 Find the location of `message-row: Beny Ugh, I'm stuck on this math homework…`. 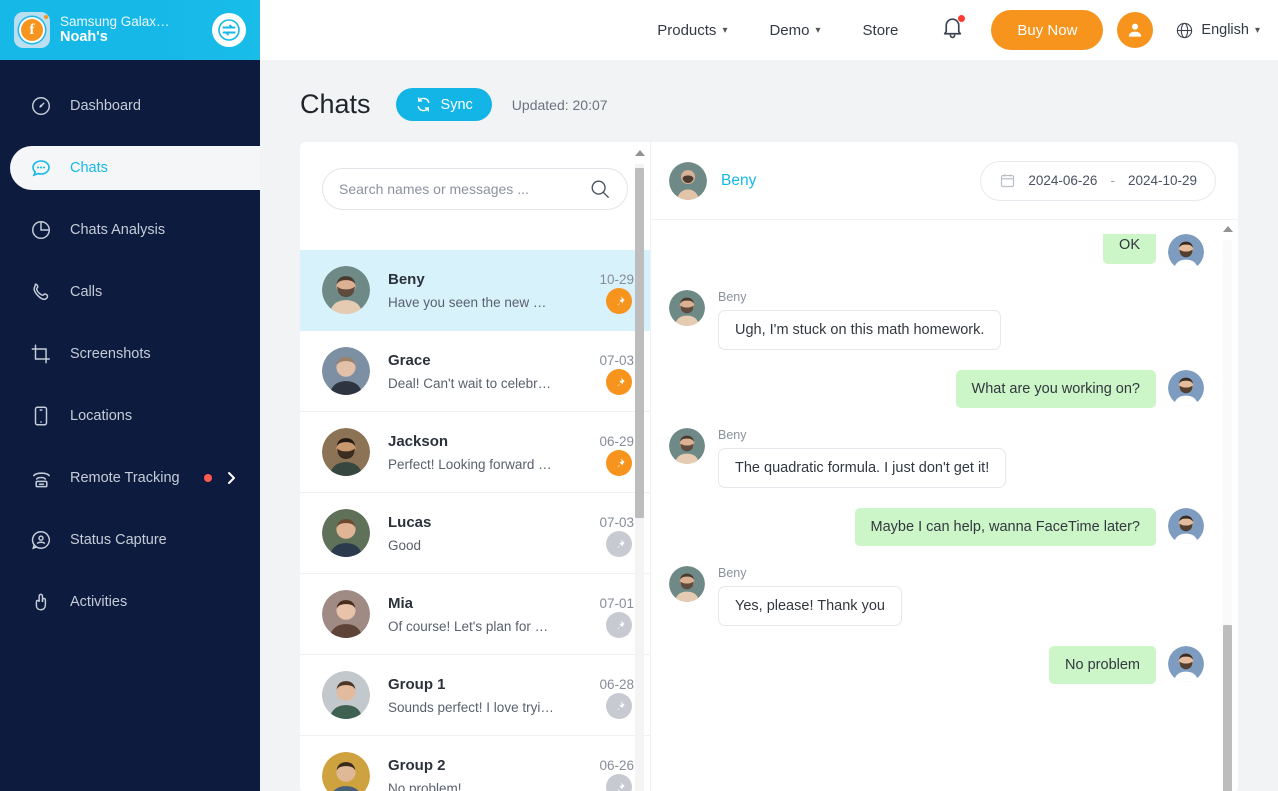

message-row: Beny Ugh, I'm stuck on this math homework… is located at coordinates (936, 320).